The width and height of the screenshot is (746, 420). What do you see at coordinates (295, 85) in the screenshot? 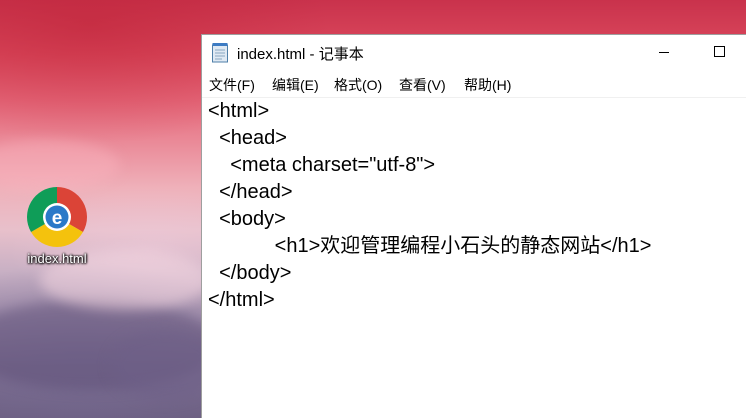
I see `menu-edit: 编辑(E)` at bounding box center [295, 85].